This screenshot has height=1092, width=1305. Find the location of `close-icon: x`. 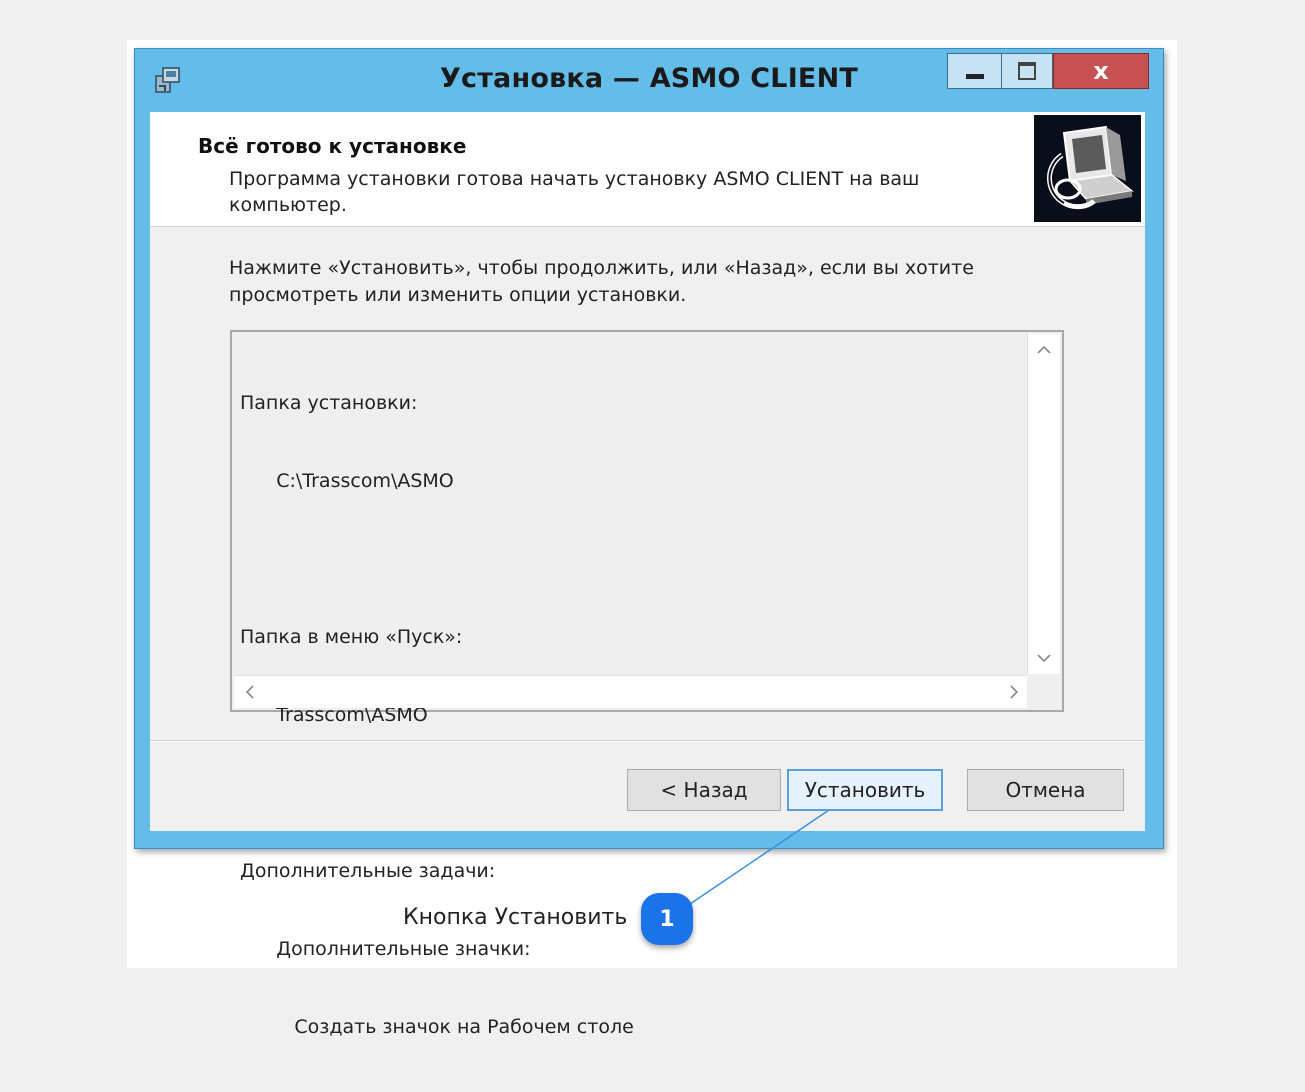

close-icon: x is located at coordinates (1101, 71).